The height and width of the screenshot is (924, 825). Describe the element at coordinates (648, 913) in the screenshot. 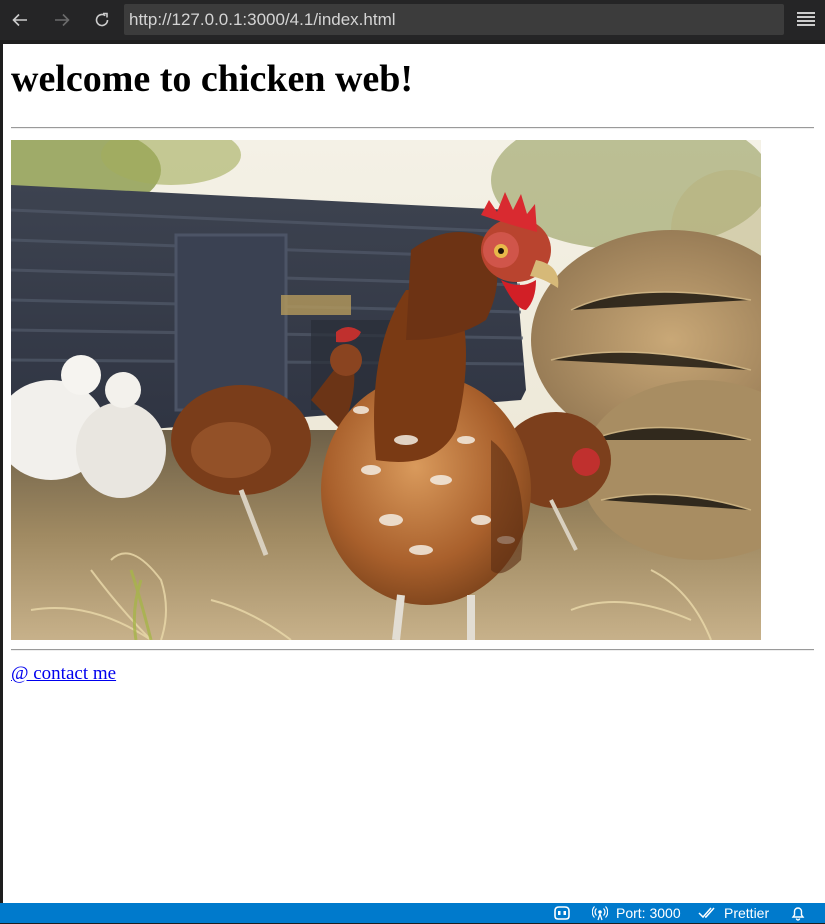

I see `port-label: Port: 3000` at that location.